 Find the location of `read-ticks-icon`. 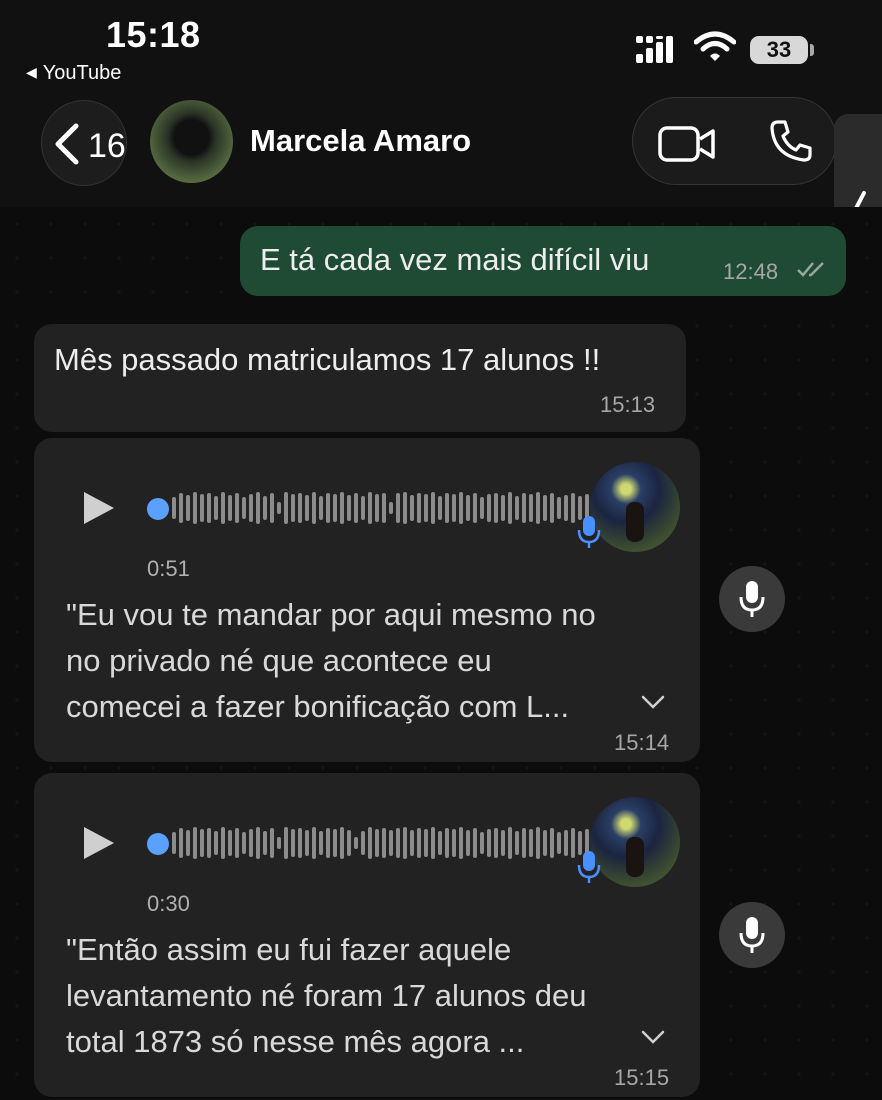

read-ticks-icon is located at coordinates (810, 269).